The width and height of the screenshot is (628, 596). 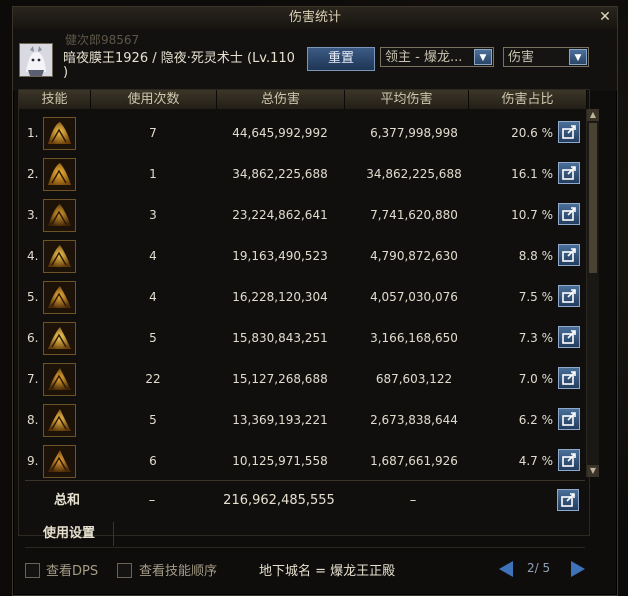 What do you see at coordinates (414, 133) in the screenshot?
I see `avg-damage-value: 6,377,998,998` at bounding box center [414, 133].